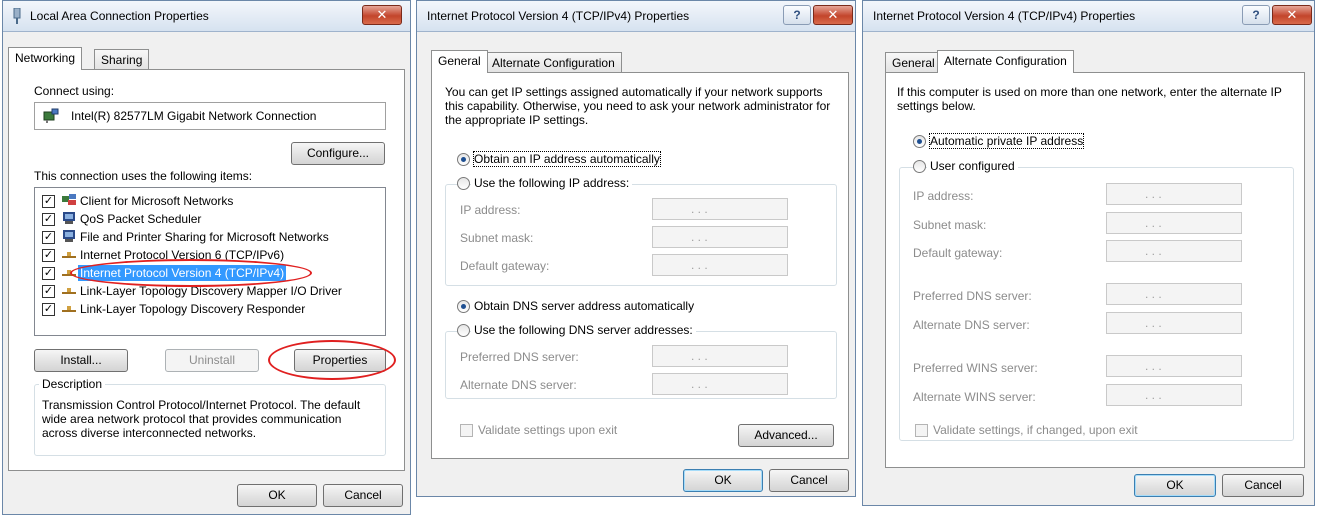  I want to click on computer-icon, so click(69, 218).